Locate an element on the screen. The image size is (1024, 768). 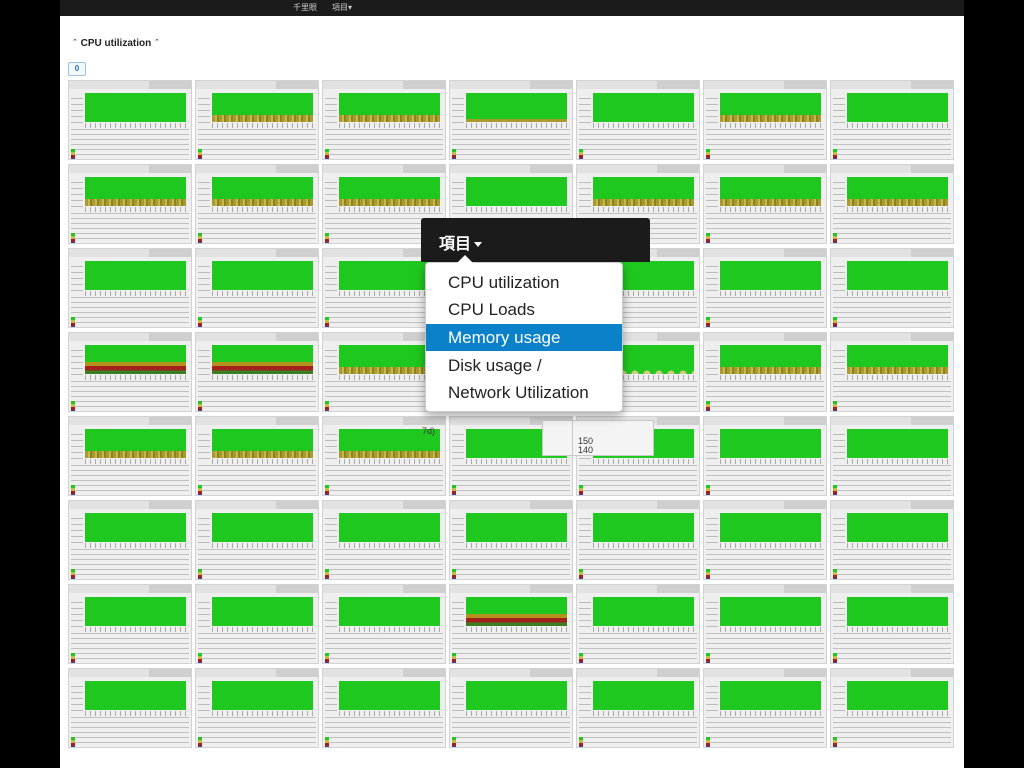
brand-link: 千里眼 is located at coordinates (305, 8).